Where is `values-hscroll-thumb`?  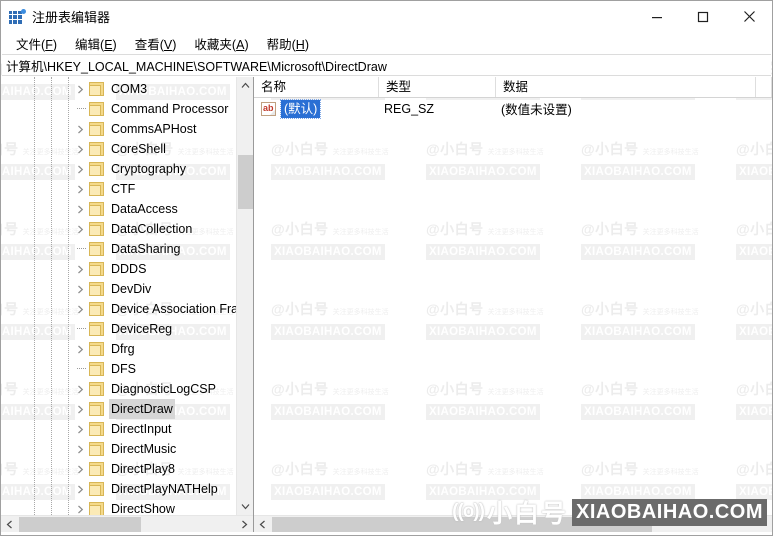 values-hscroll-thumb is located at coordinates (462, 524).